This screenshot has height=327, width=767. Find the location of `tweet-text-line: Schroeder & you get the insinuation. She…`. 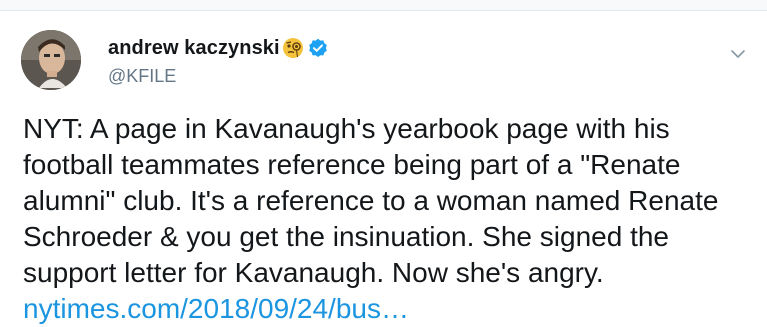

tweet-text-line: Schroeder & you get the insinuation. She… is located at coordinates (346, 236).